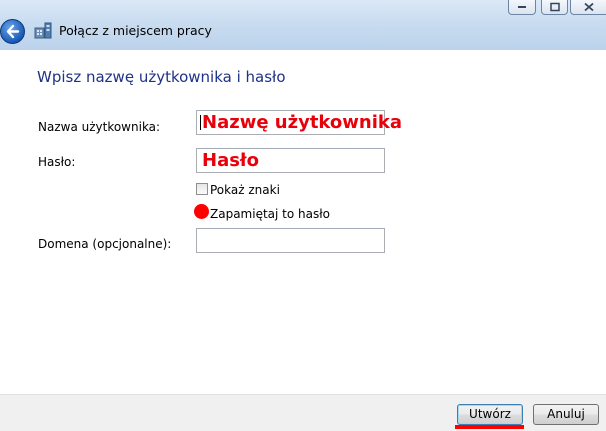  What do you see at coordinates (135, 30) in the screenshot?
I see `window-title: Połącz z miejscem pracy` at bounding box center [135, 30].